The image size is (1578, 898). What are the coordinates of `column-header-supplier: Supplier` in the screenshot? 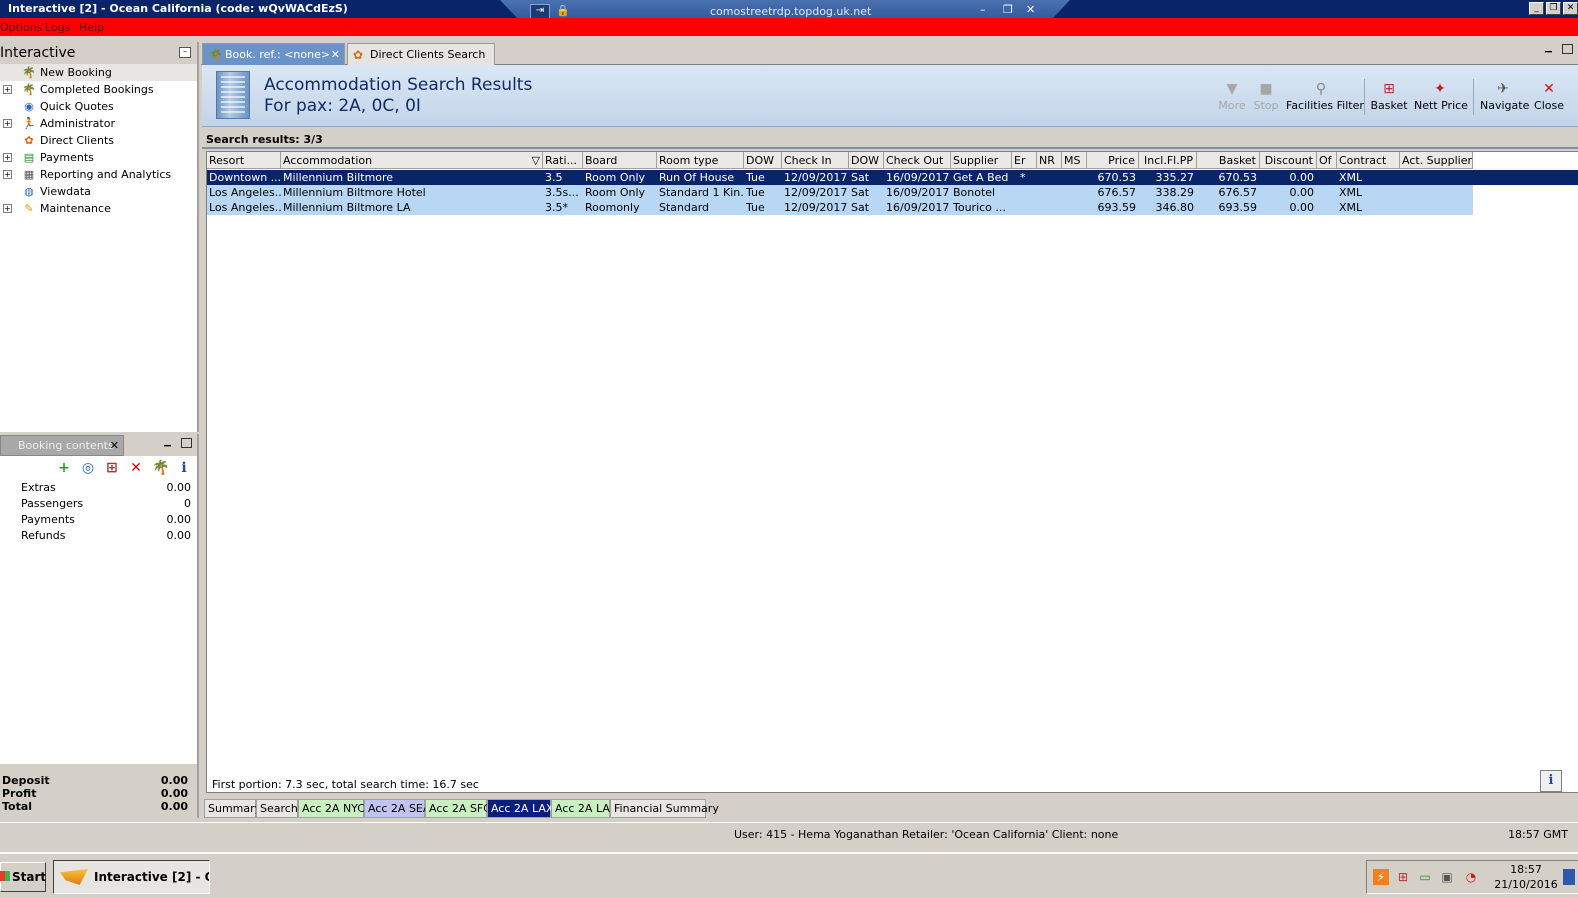 It's located at (981, 160).